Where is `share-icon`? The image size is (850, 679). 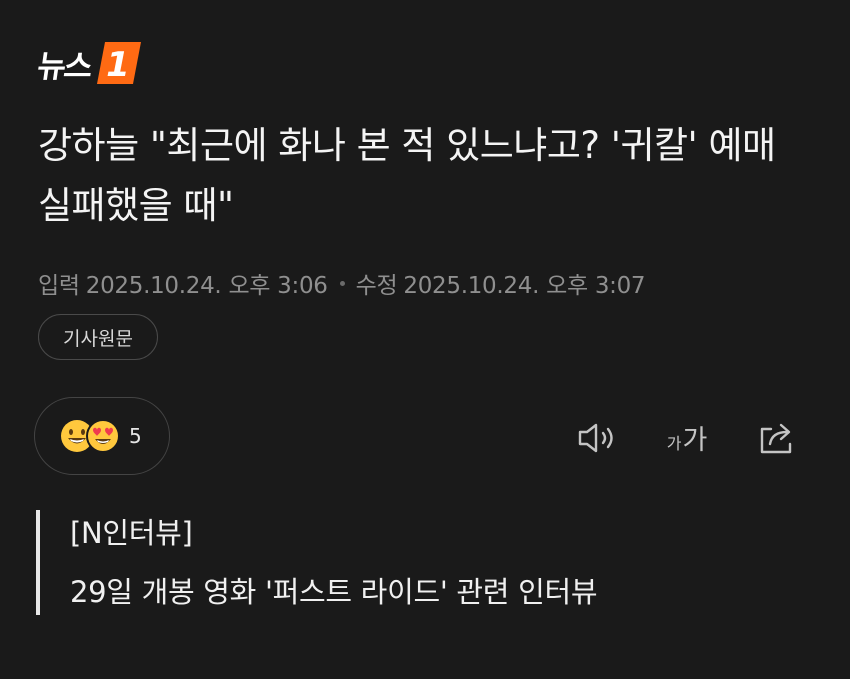 share-icon is located at coordinates (777, 438).